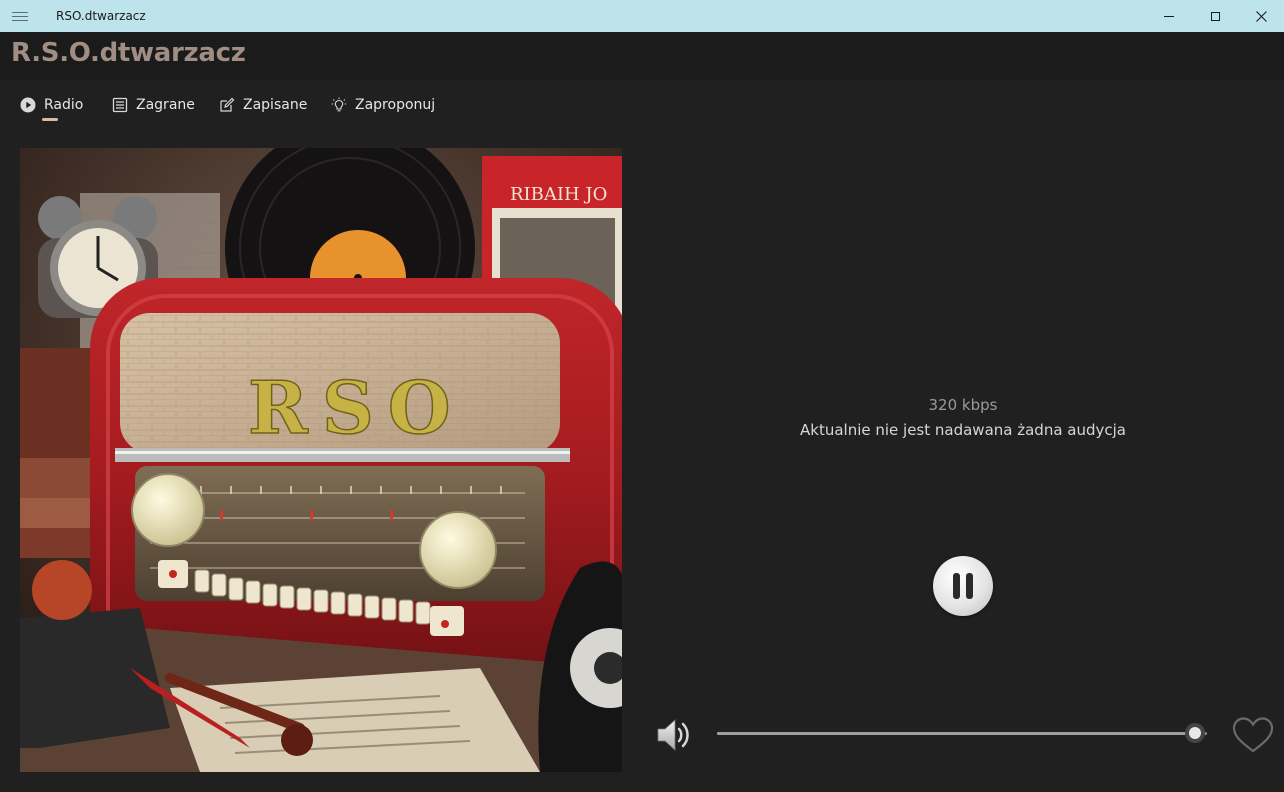  What do you see at coordinates (101, 16) in the screenshot?
I see `window-title: RSO.dtwarzacz` at bounding box center [101, 16].